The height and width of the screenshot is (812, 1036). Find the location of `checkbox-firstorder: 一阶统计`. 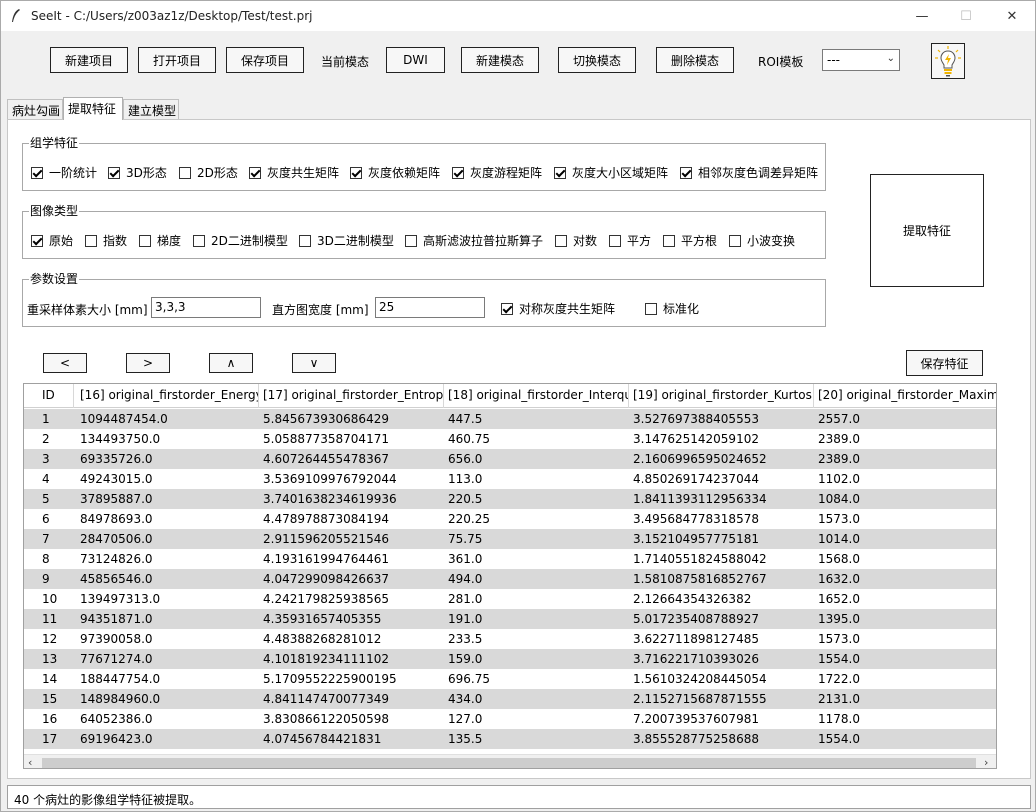

checkbox-firstorder: 一阶统计 is located at coordinates (64, 172).